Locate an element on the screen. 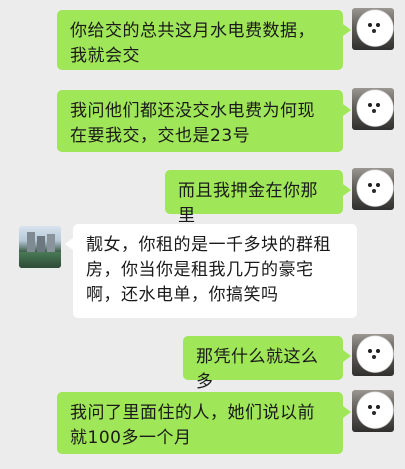 This screenshot has width=405, height=469. message-bubble-outgoing: 而且我押金在你那里 is located at coordinates (258, 198).